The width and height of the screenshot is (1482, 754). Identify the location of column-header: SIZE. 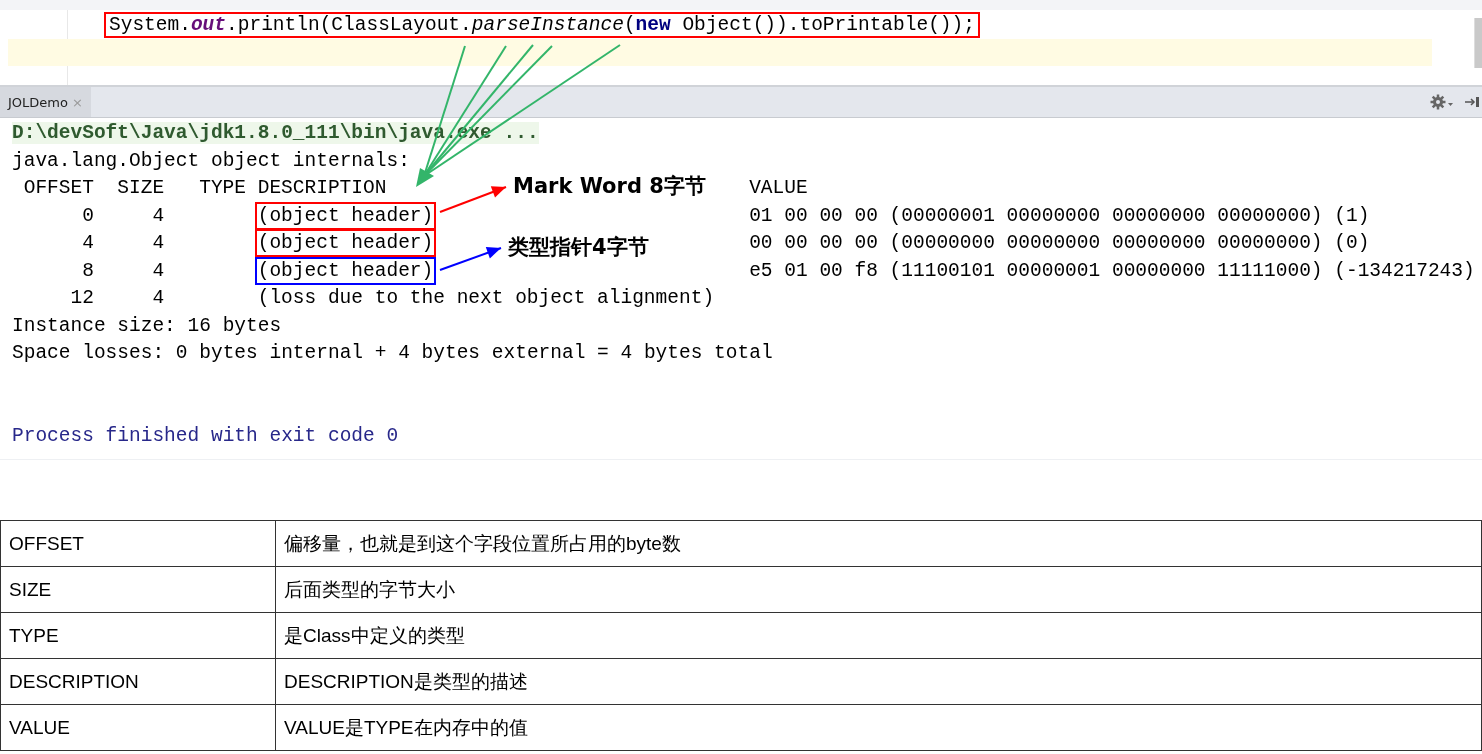
(140, 188).